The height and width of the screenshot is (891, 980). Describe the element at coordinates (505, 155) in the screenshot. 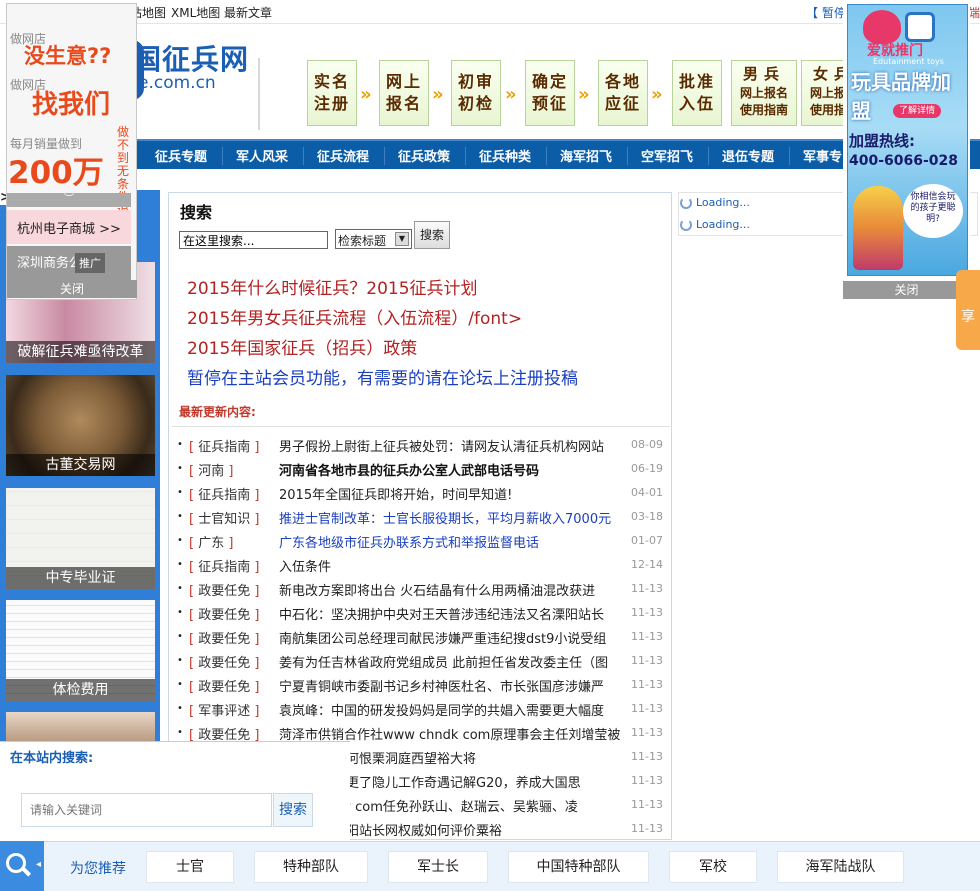

I see `nav-item-types: 征兵种类` at that location.